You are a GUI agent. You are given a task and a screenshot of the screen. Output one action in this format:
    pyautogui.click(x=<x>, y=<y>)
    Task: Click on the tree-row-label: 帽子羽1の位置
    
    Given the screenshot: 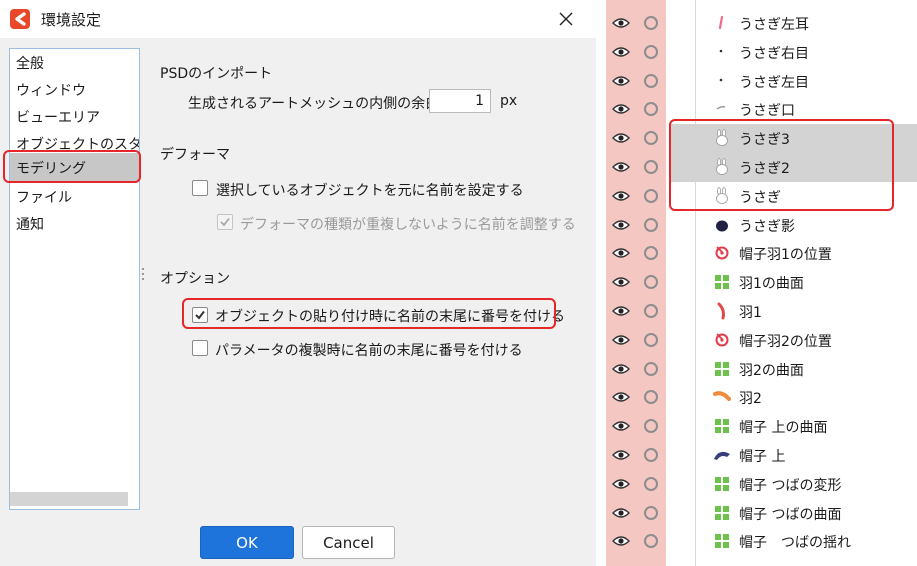 What is the action you would take?
    pyautogui.click(x=785, y=254)
    